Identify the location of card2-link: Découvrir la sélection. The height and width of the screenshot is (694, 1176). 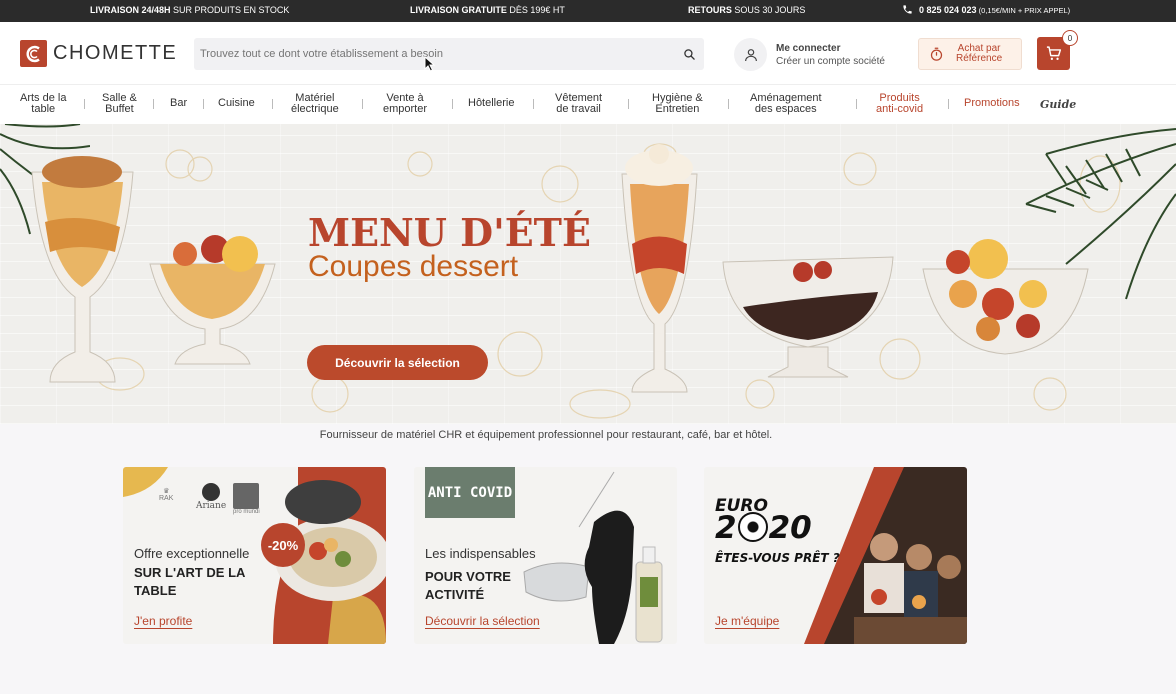
(482, 621).